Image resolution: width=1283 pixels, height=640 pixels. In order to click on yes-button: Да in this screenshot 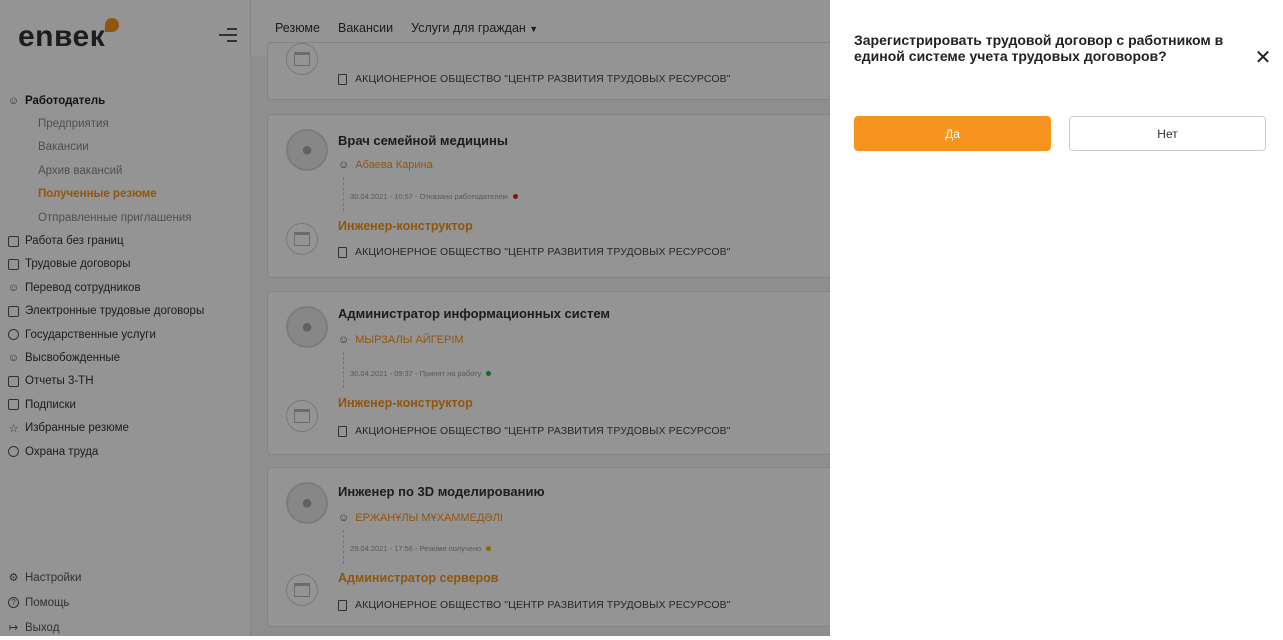, I will do `click(952, 133)`.